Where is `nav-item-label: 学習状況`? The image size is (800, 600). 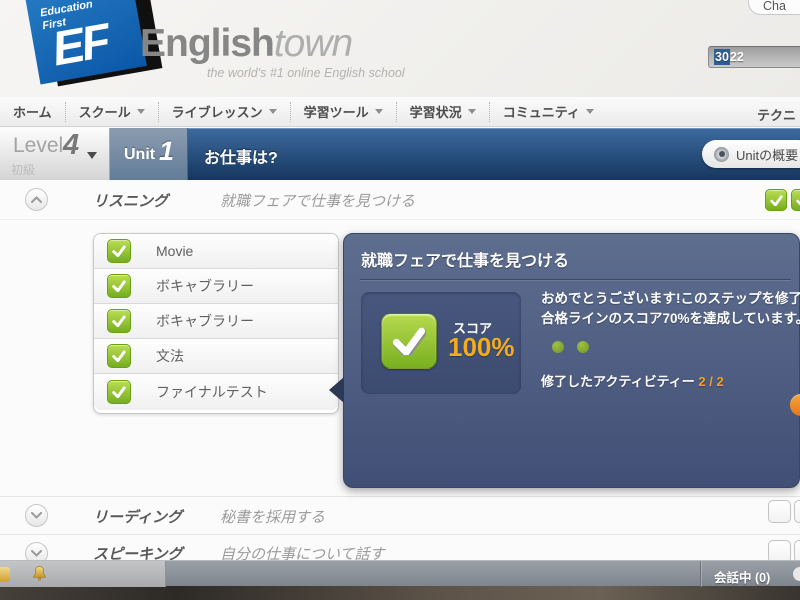
nav-item-label: 学習状況 is located at coordinates (435, 112).